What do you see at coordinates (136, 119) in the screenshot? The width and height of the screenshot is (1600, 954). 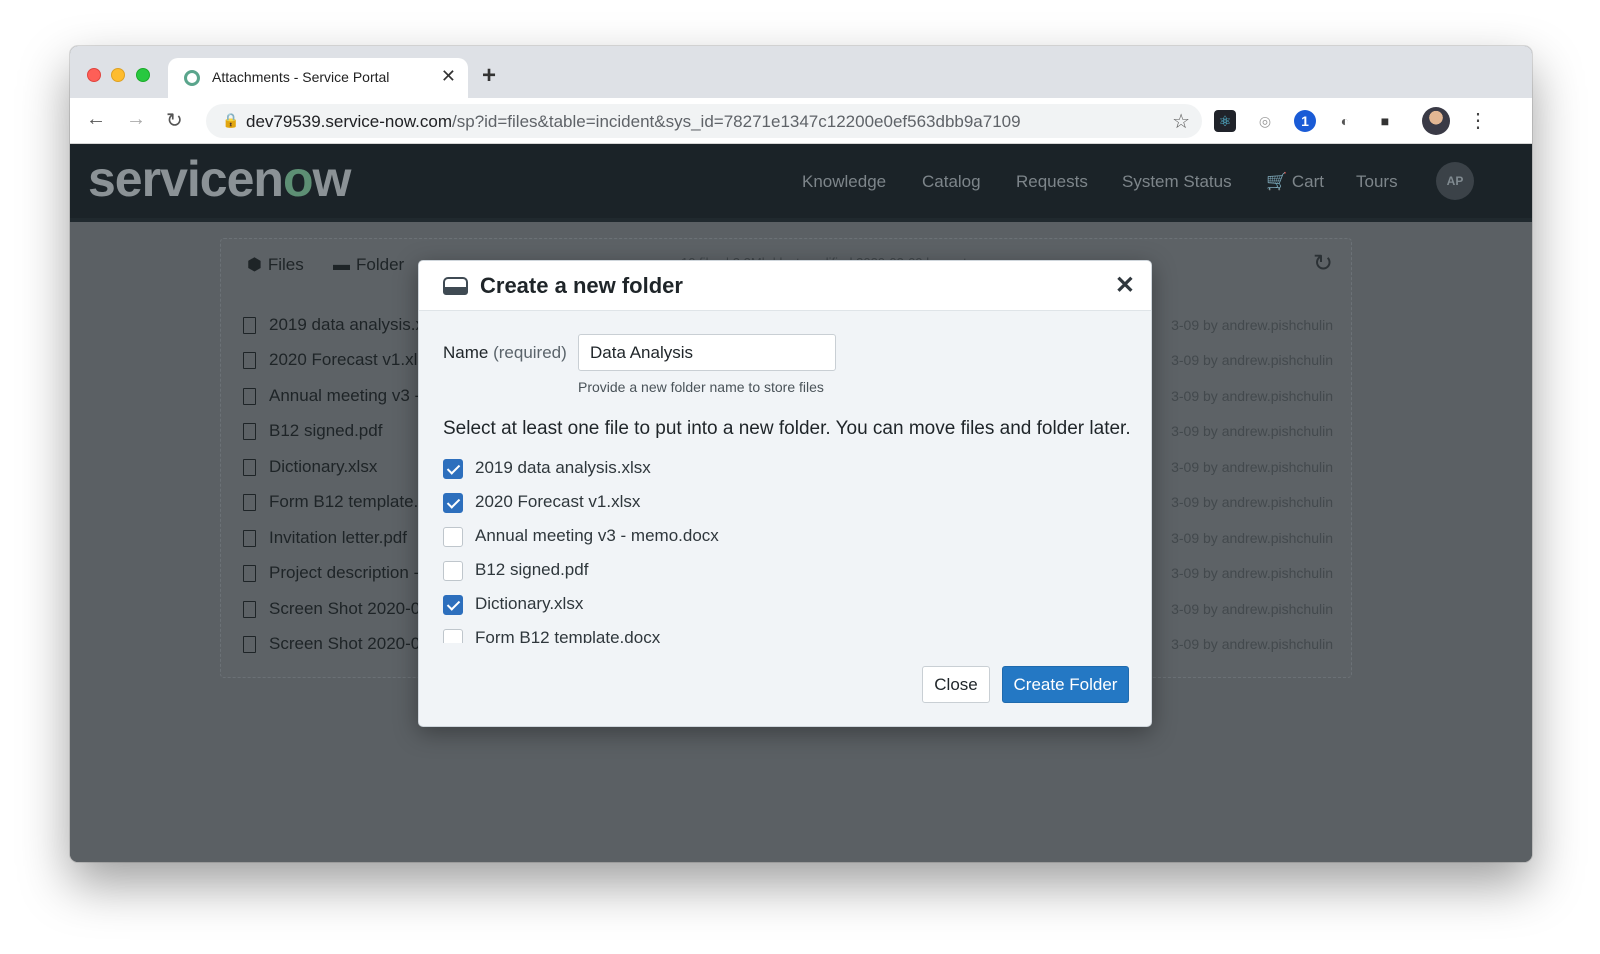 I see `forward-arrow-icon: →` at bounding box center [136, 119].